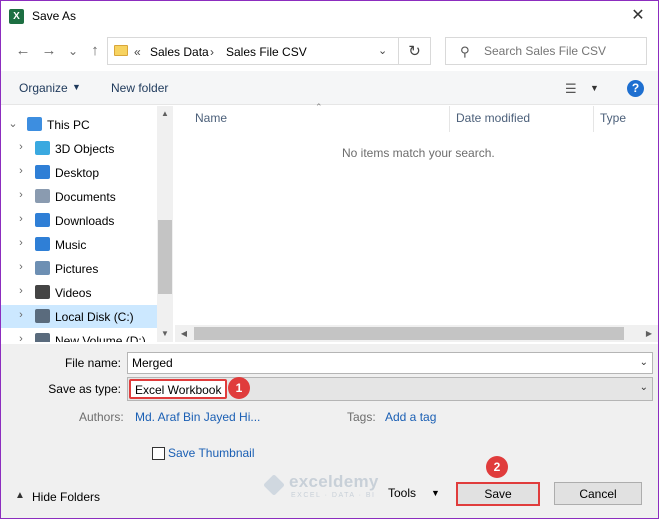 The image size is (659, 519). What do you see at coordinates (435, 493) in the screenshot?
I see `tools-caret-icon: ▼` at bounding box center [435, 493].